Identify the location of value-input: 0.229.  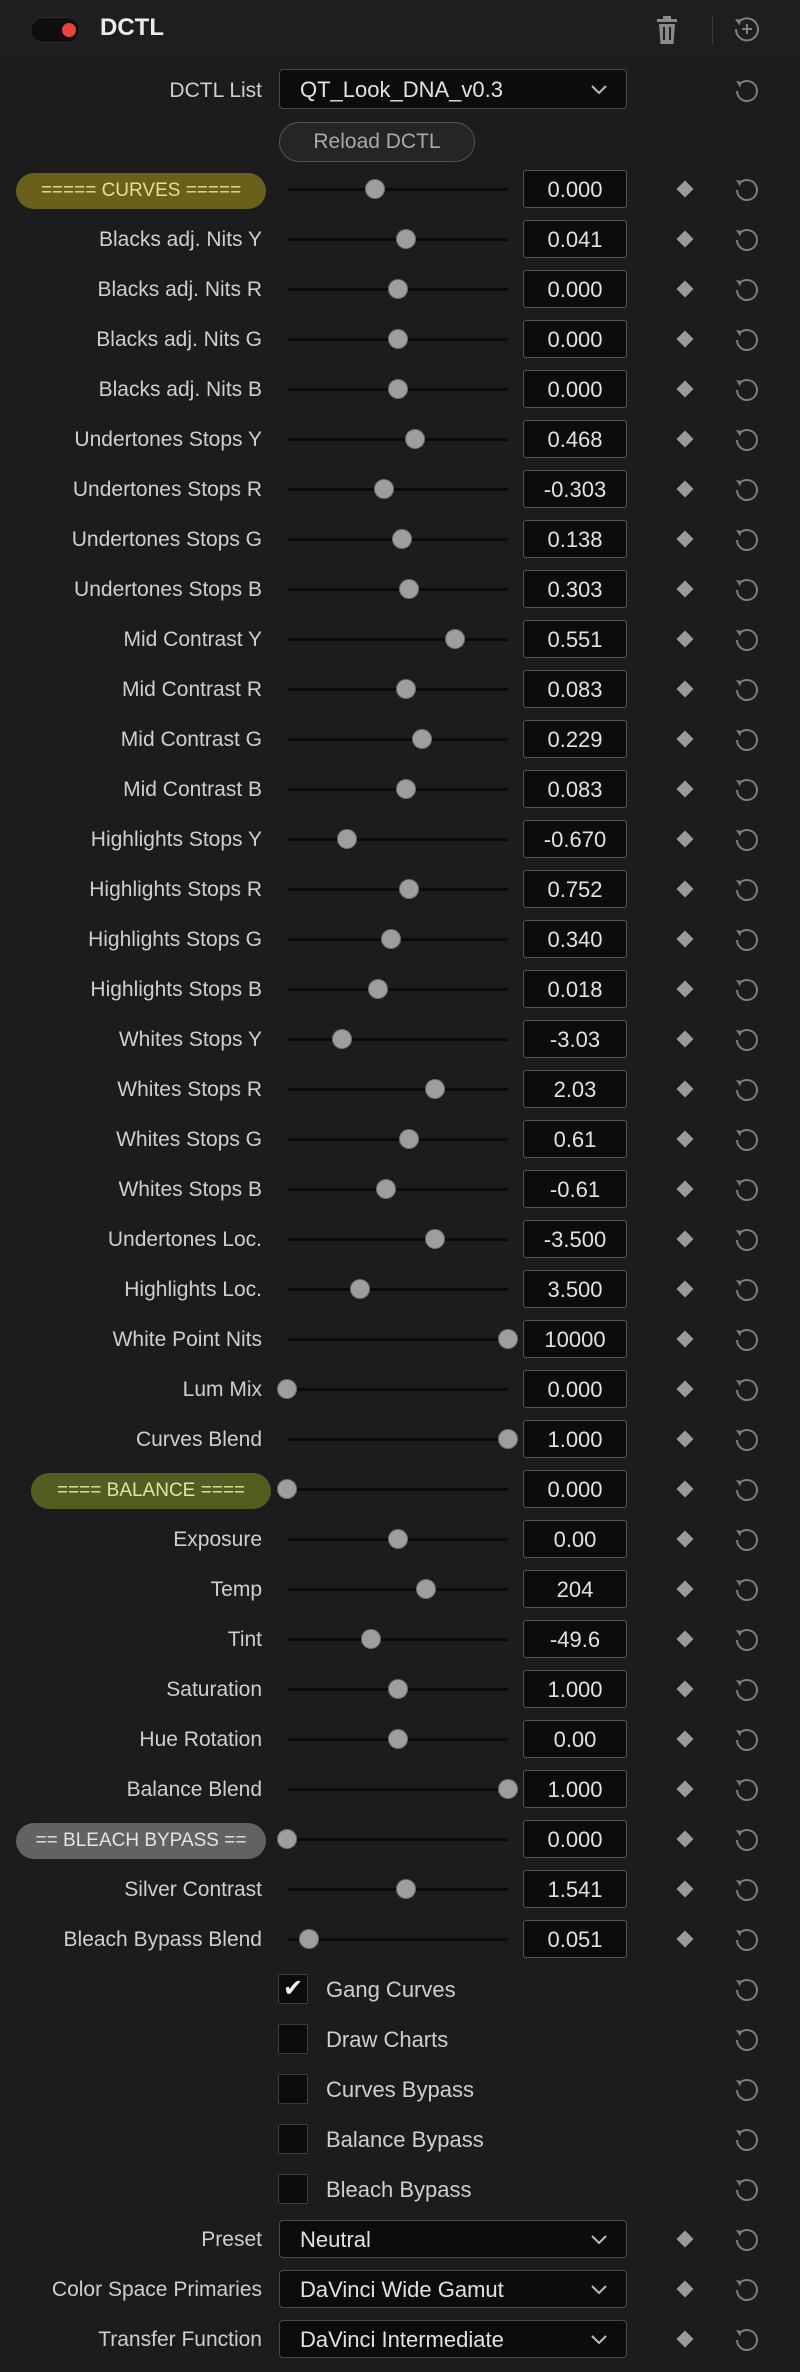
(575, 739).